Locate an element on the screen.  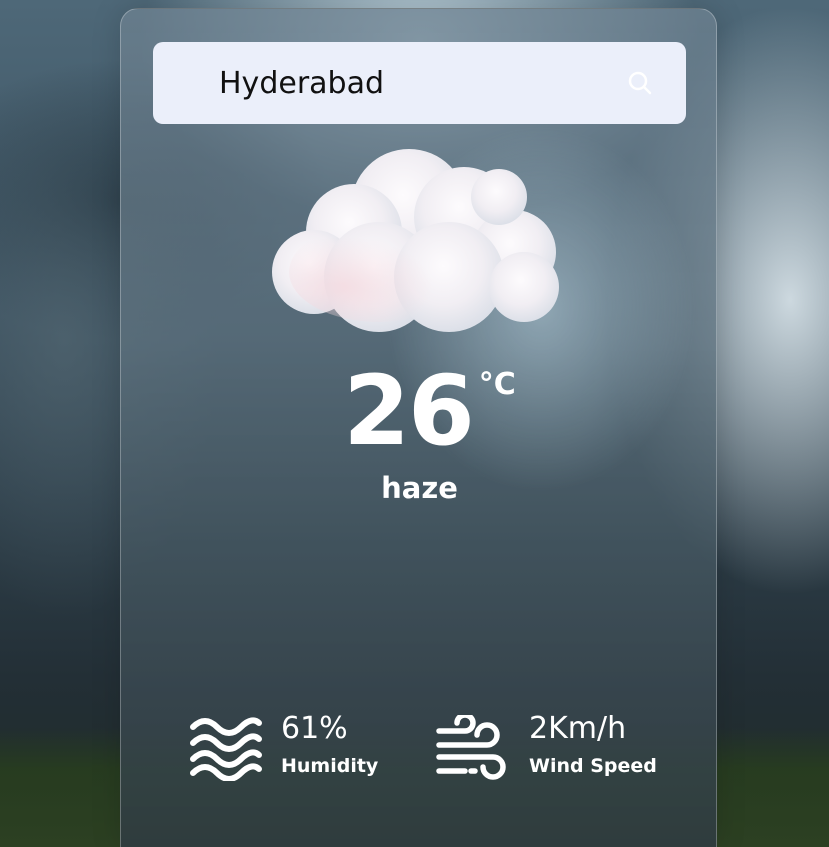
wind-stat: 2Km/h Wind Speed is located at coordinates (546, 745).